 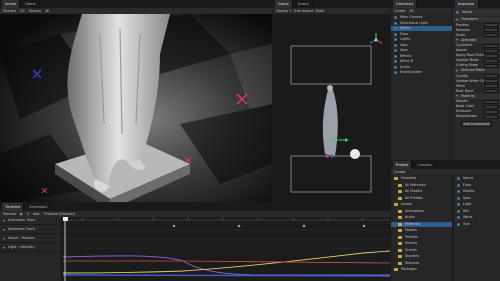 What do you see at coordinates (425, 165) in the screenshot?
I see `tab-console: Console` at bounding box center [425, 165].